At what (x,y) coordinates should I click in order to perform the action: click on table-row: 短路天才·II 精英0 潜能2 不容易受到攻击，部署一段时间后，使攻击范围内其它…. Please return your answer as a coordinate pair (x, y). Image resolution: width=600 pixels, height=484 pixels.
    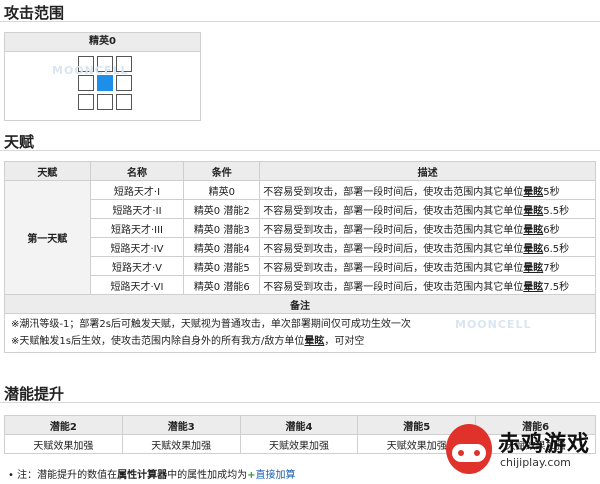
    Looking at the image, I should click on (300, 209).